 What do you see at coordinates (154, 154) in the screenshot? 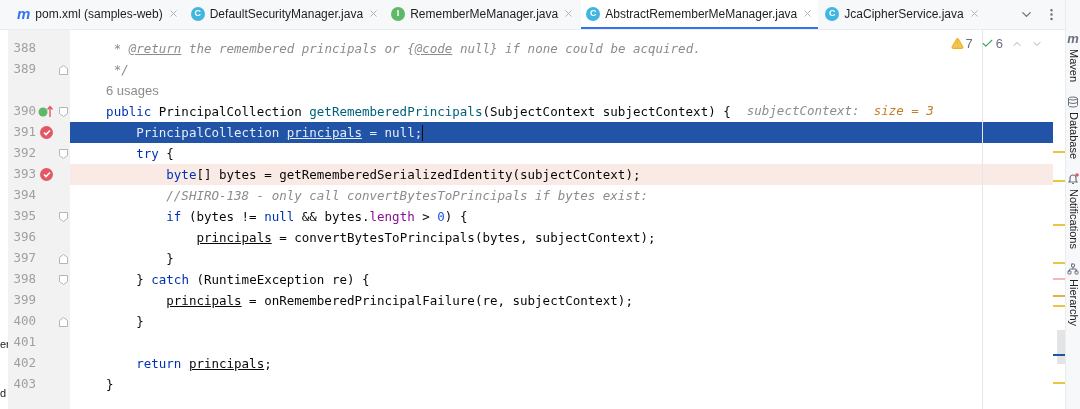
I see `code-line: try {` at bounding box center [154, 154].